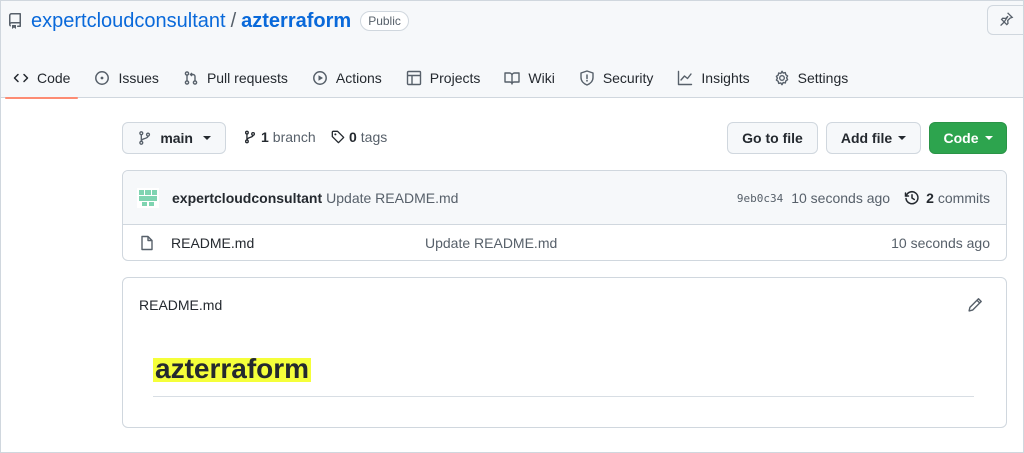 The image size is (1024, 453). I want to click on avatar, so click(148, 197).